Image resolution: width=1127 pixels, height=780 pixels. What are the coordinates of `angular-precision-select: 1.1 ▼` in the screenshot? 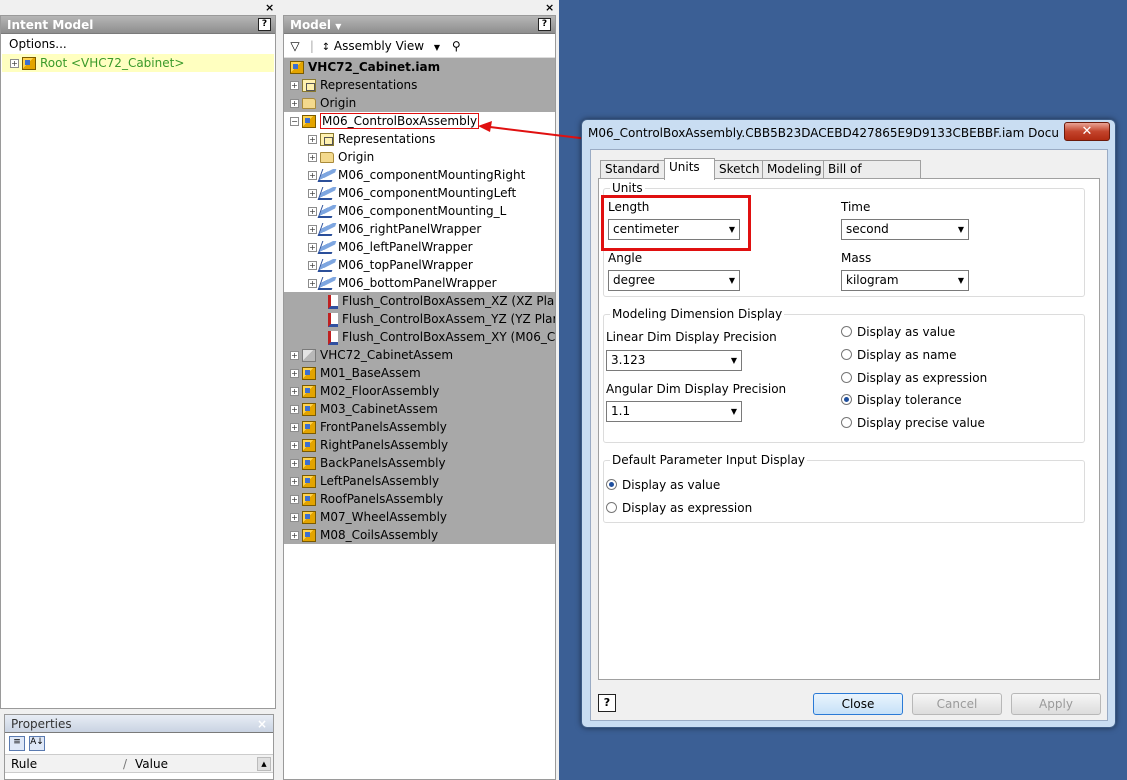 It's located at (674, 411).